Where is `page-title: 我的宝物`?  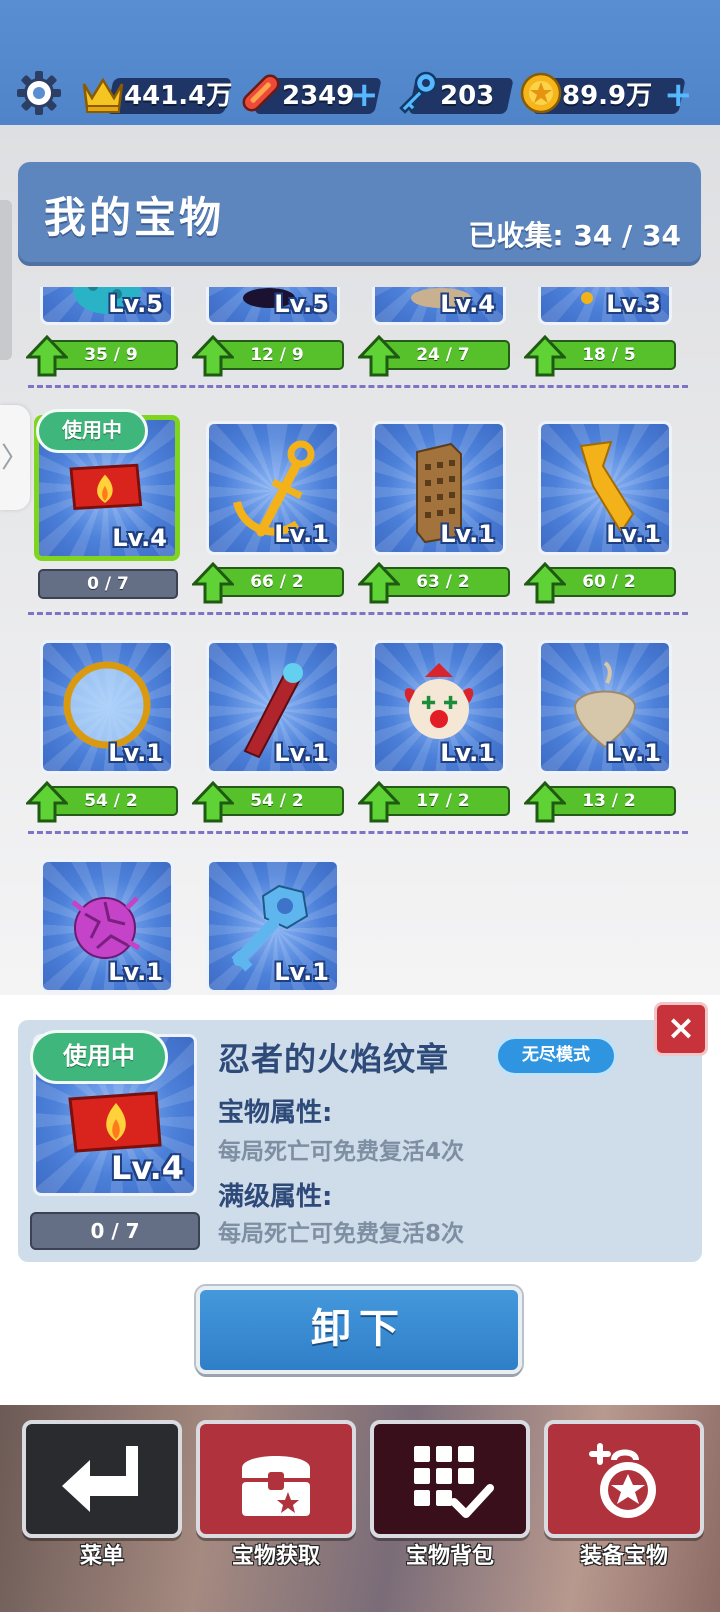 page-title: 我的宝物 is located at coordinates (134, 217).